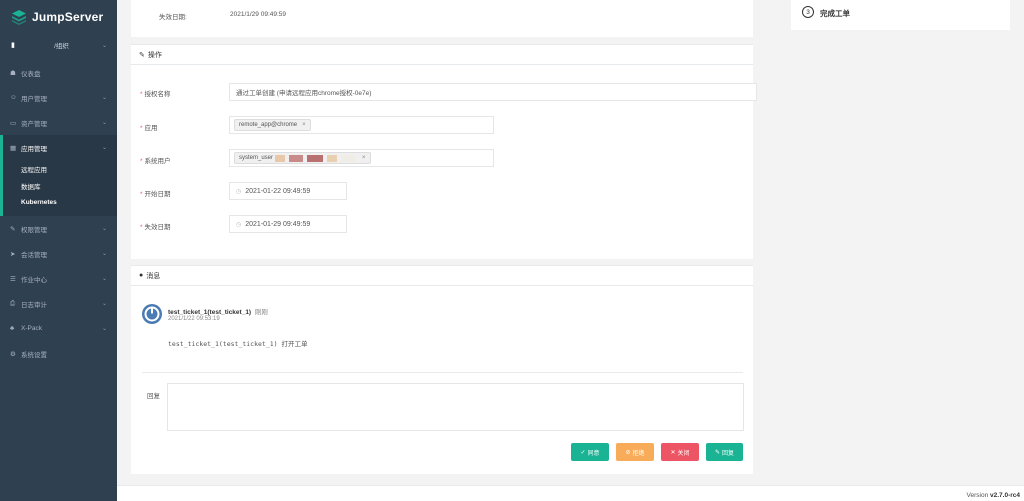 The width and height of the screenshot is (1024, 501). What do you see at coordinates (155, 194) in the screenshot?
I see `start-date-label: * 开始日期` at bounding box center [155, 194].